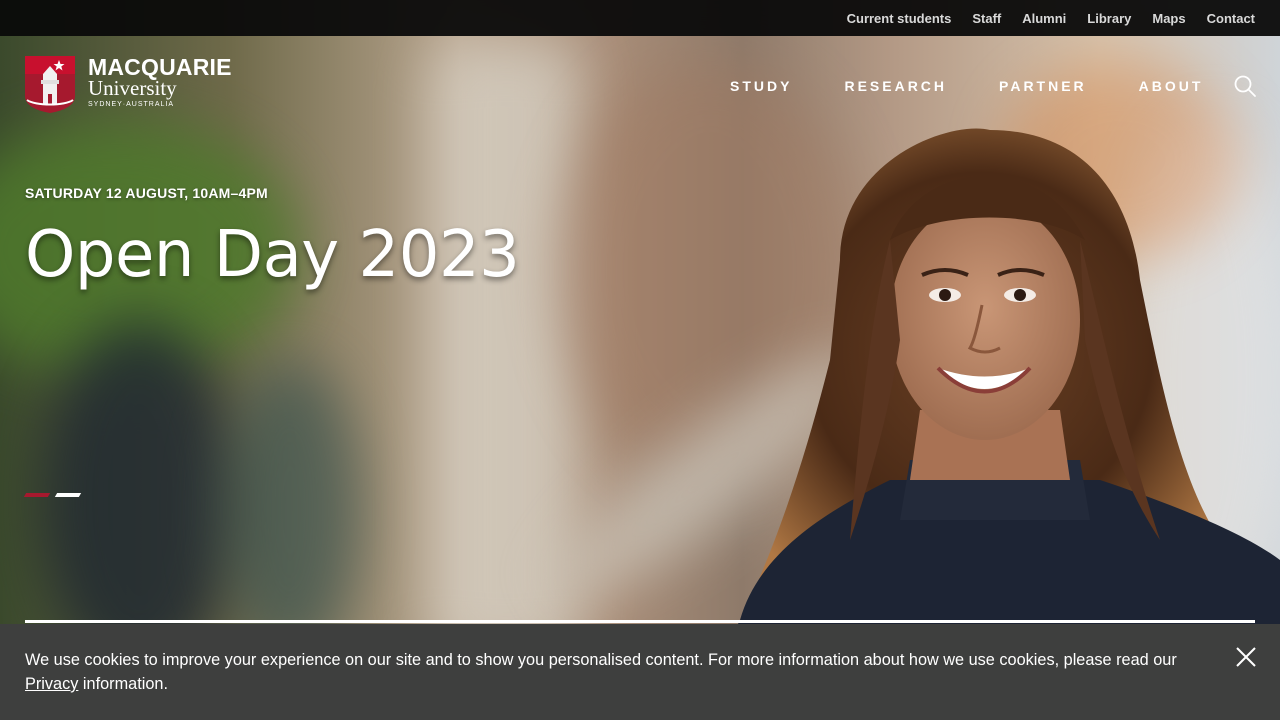  Describe the element at coordinates (899, 18) in the screenshot. I see `utility-link-current-students: Current students` at that location.